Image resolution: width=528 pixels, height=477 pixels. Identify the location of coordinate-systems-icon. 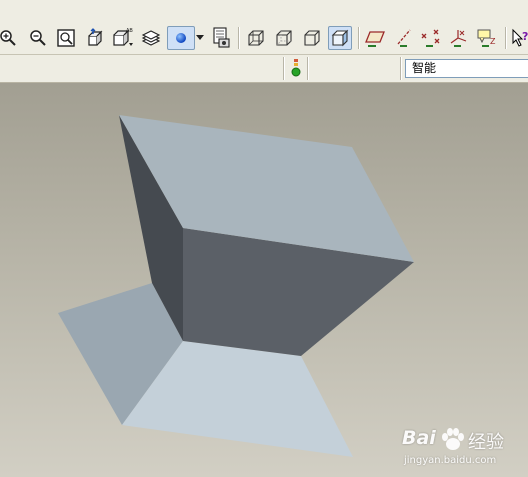
(458, 38).